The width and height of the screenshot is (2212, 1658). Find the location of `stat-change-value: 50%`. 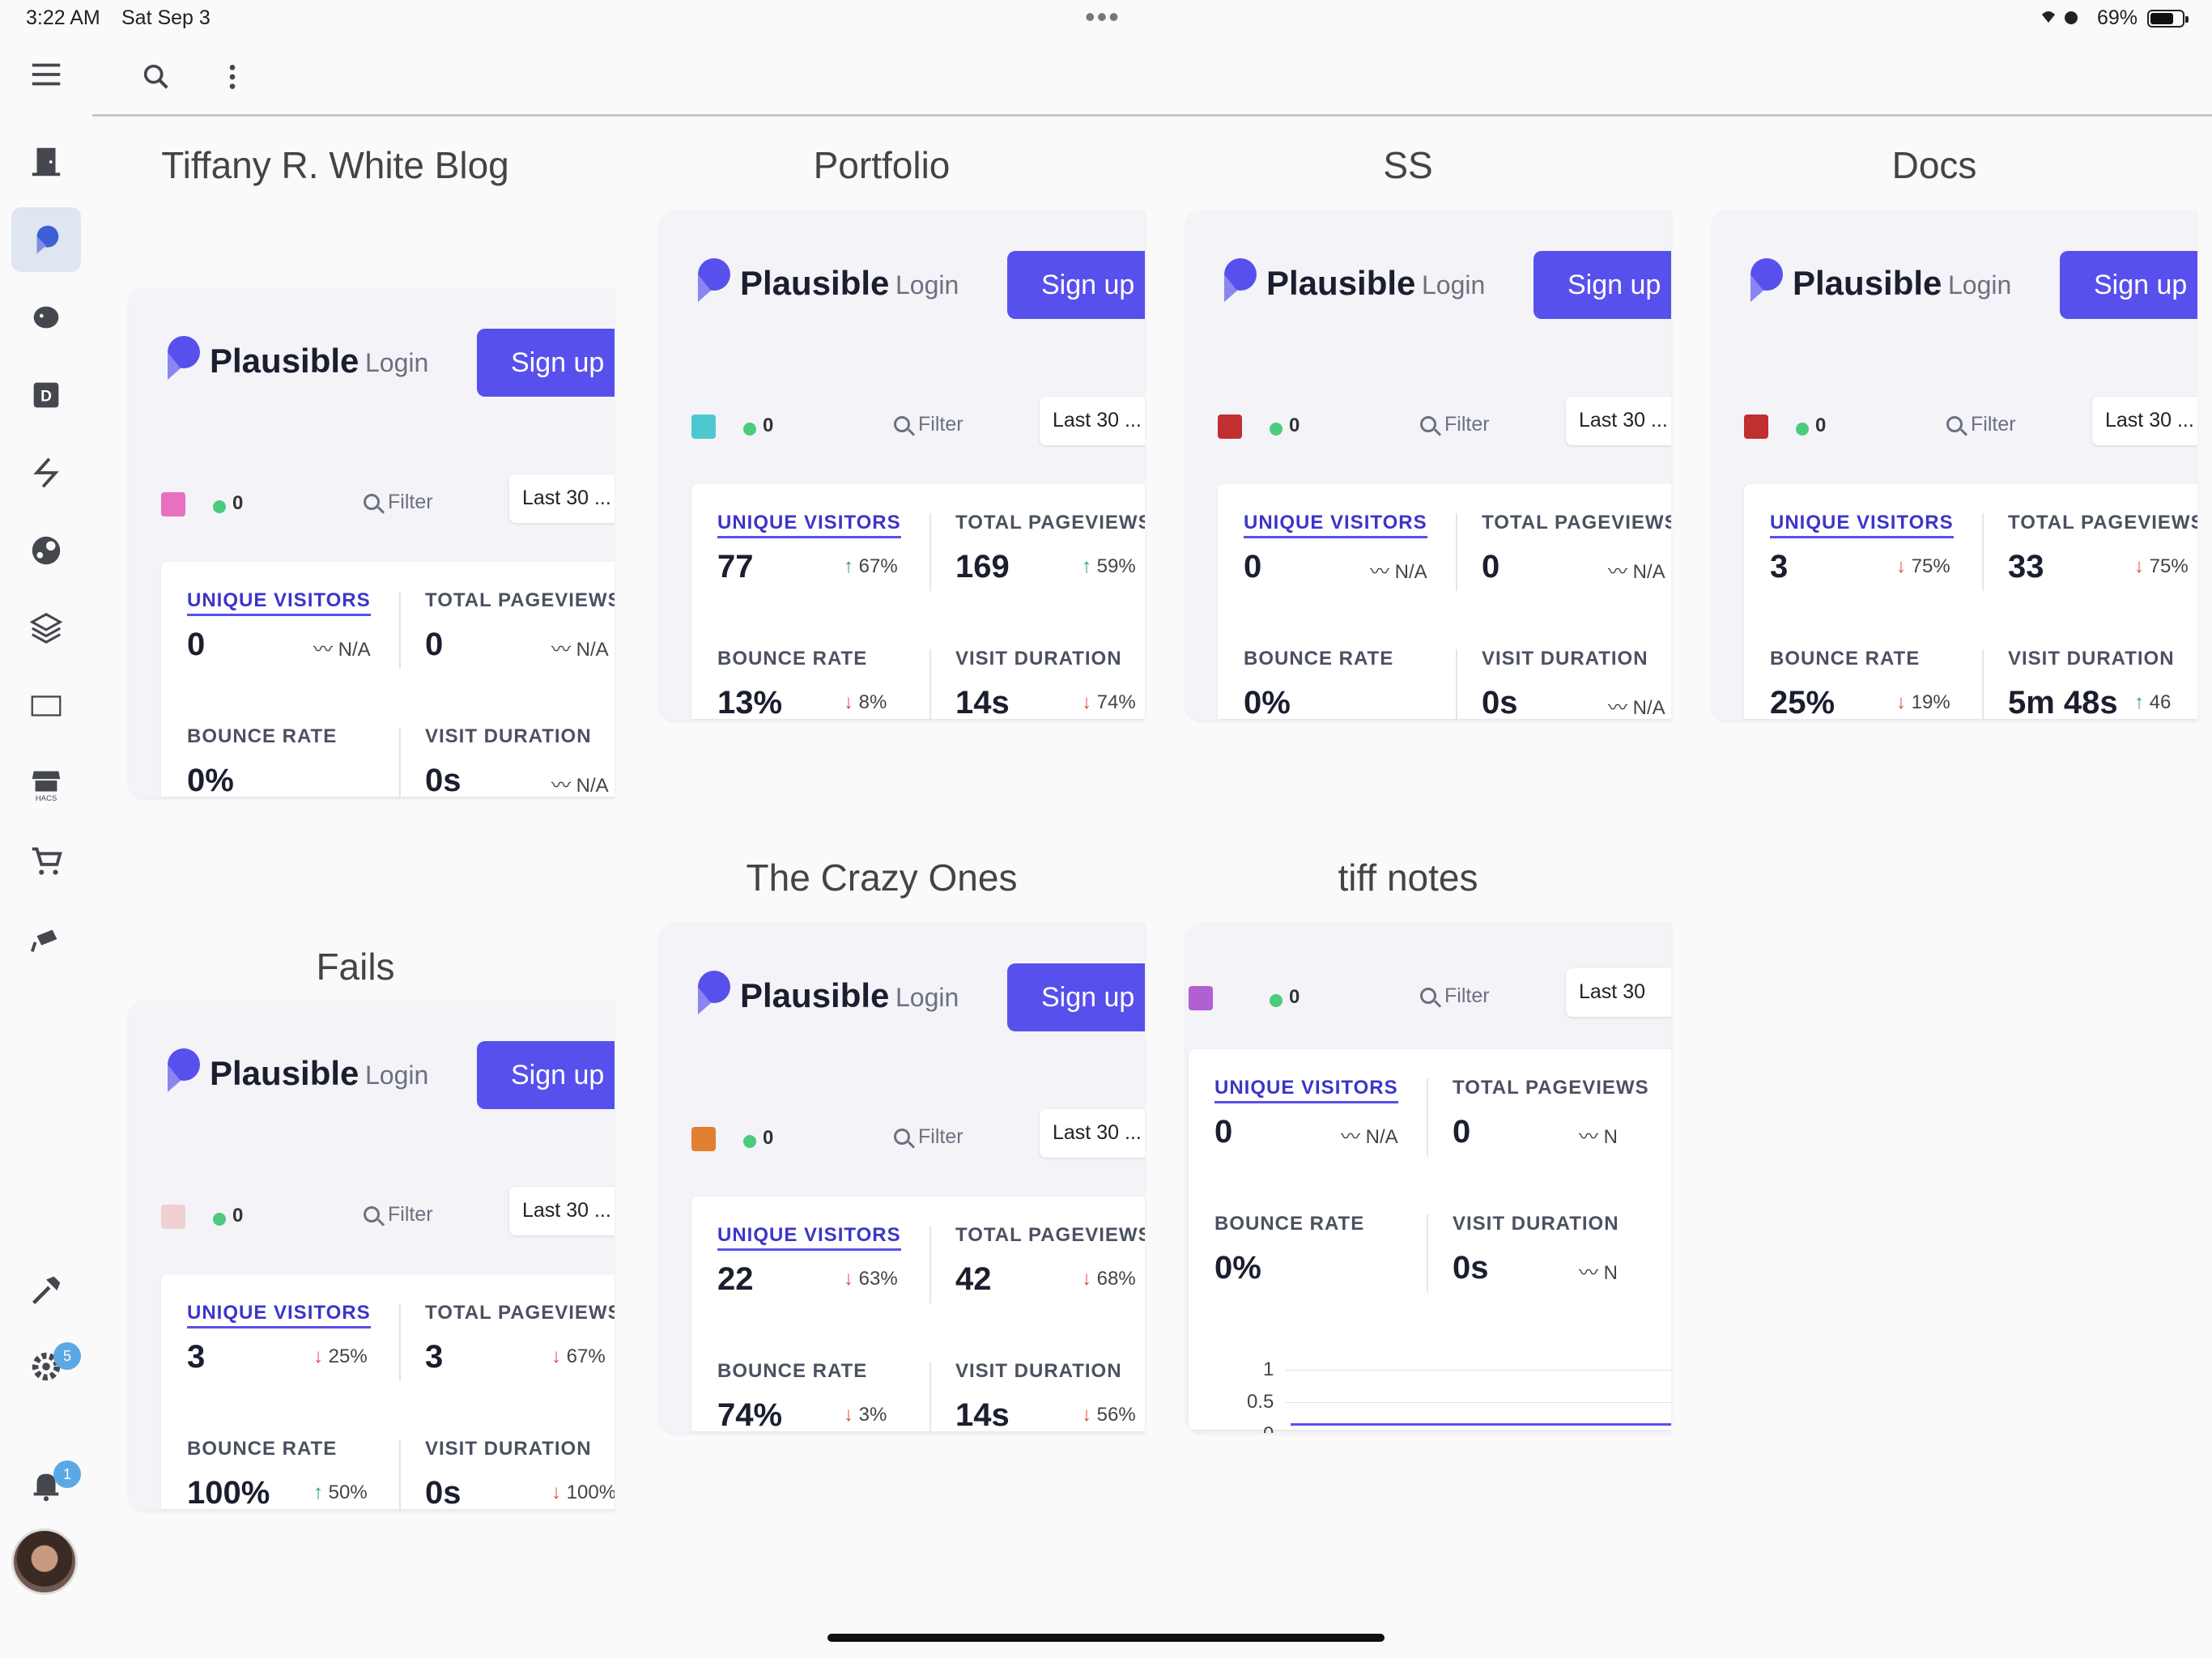

stat-change-value: 50% is located at coordinates (348, 1492).